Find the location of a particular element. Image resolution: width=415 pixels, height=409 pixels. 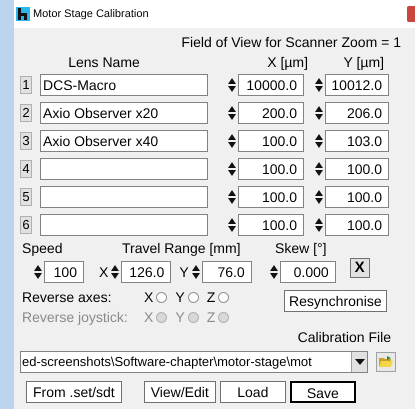

column-group-heading: Field of View for Scanner Zoom = 1 is located at coordinates (291, 42).